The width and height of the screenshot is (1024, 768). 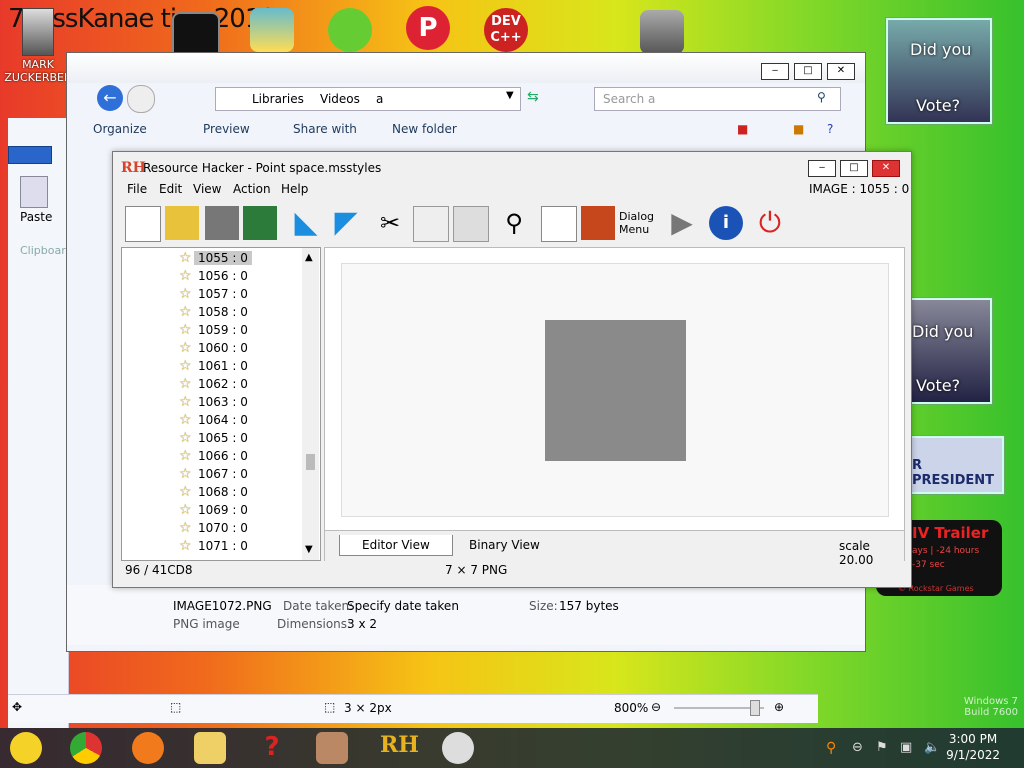 What do you see at coordinates (211, 421) in the screenshot?
I see `tree-item: ☆ 1064 : 0` at bounding box center [211, 421].